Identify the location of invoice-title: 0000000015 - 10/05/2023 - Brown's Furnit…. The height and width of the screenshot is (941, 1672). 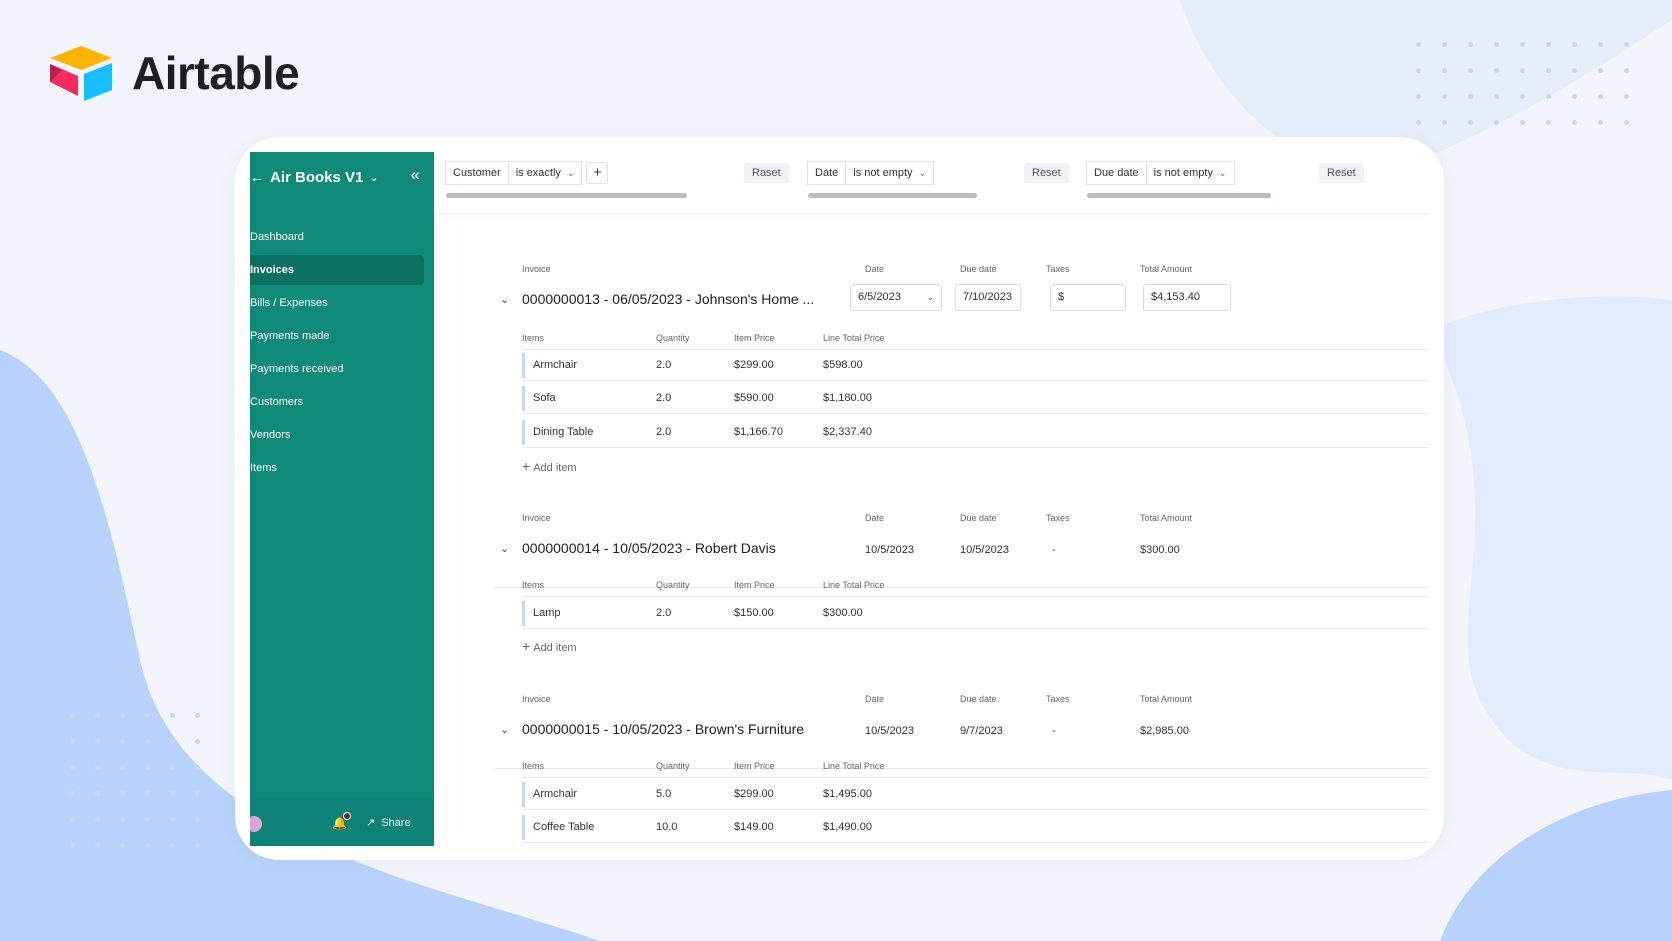
(663, 729).